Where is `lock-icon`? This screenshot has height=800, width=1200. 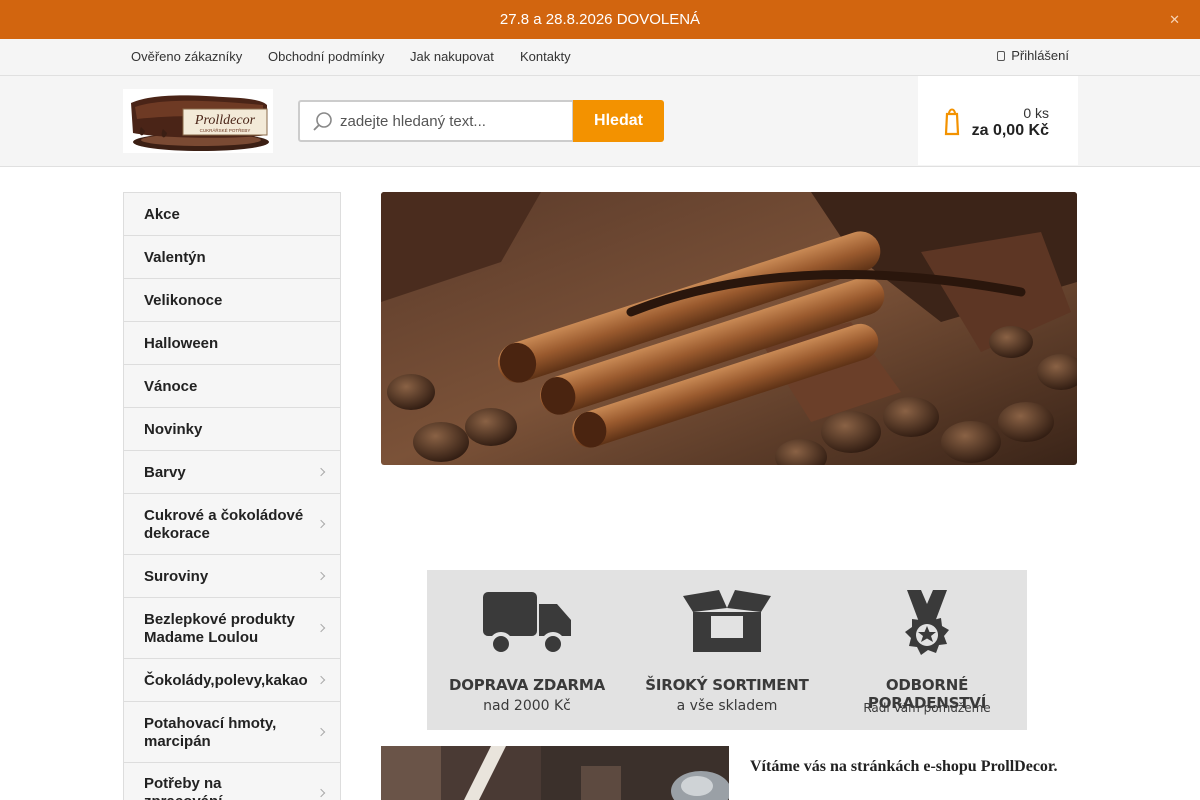 lock-icon is located at coordinates (1001, 56).